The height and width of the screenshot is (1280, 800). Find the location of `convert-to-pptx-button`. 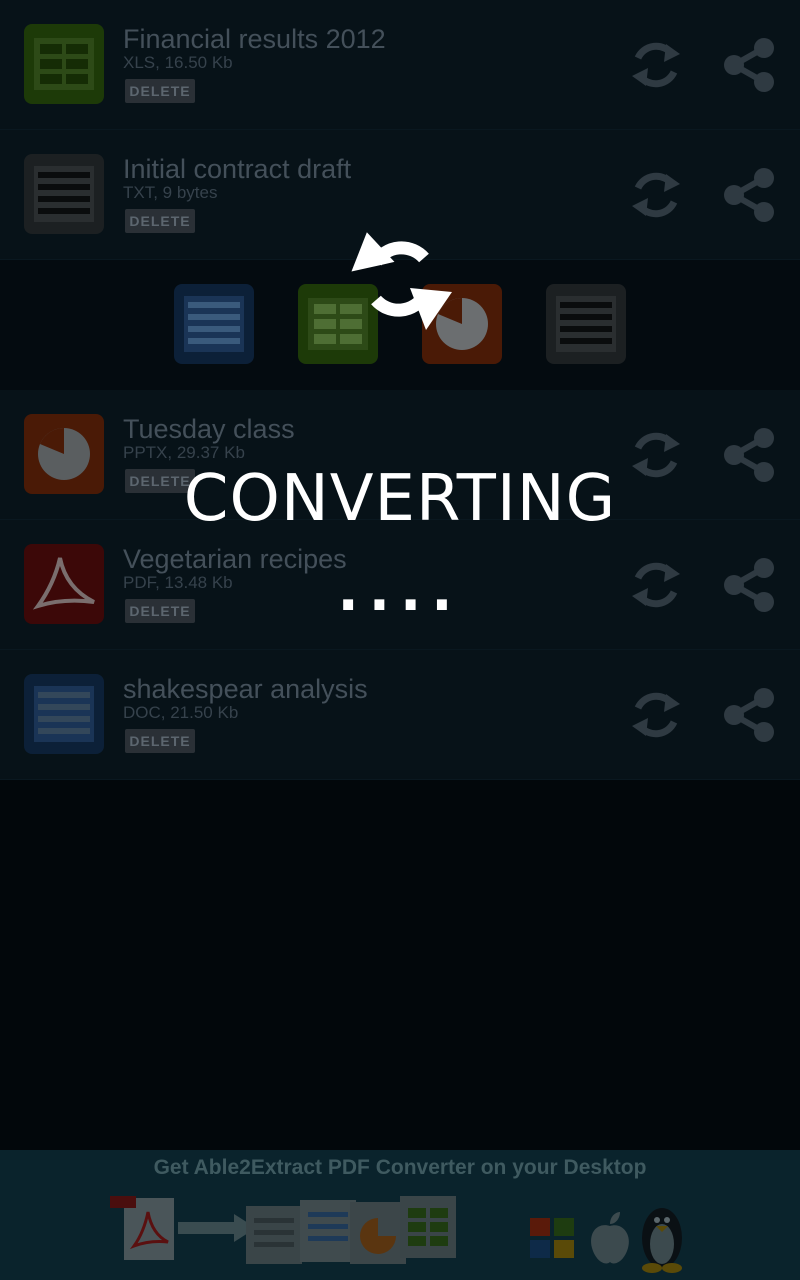

convert-to-pptx-button is located at coordinates (462, 324).